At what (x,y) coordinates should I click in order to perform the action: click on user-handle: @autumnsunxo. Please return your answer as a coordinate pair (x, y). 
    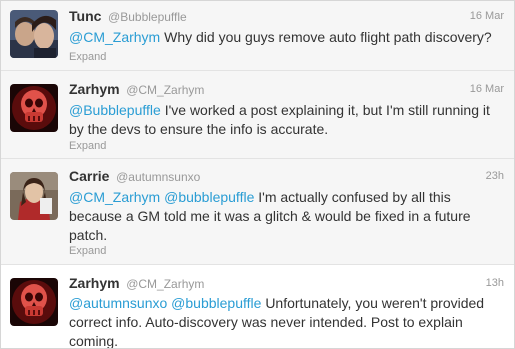
    Looking at the image, I should click on (158, 177).